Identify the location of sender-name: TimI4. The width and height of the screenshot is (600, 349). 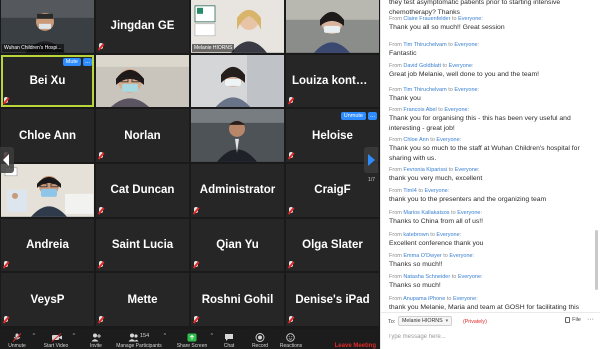
(410, 191).